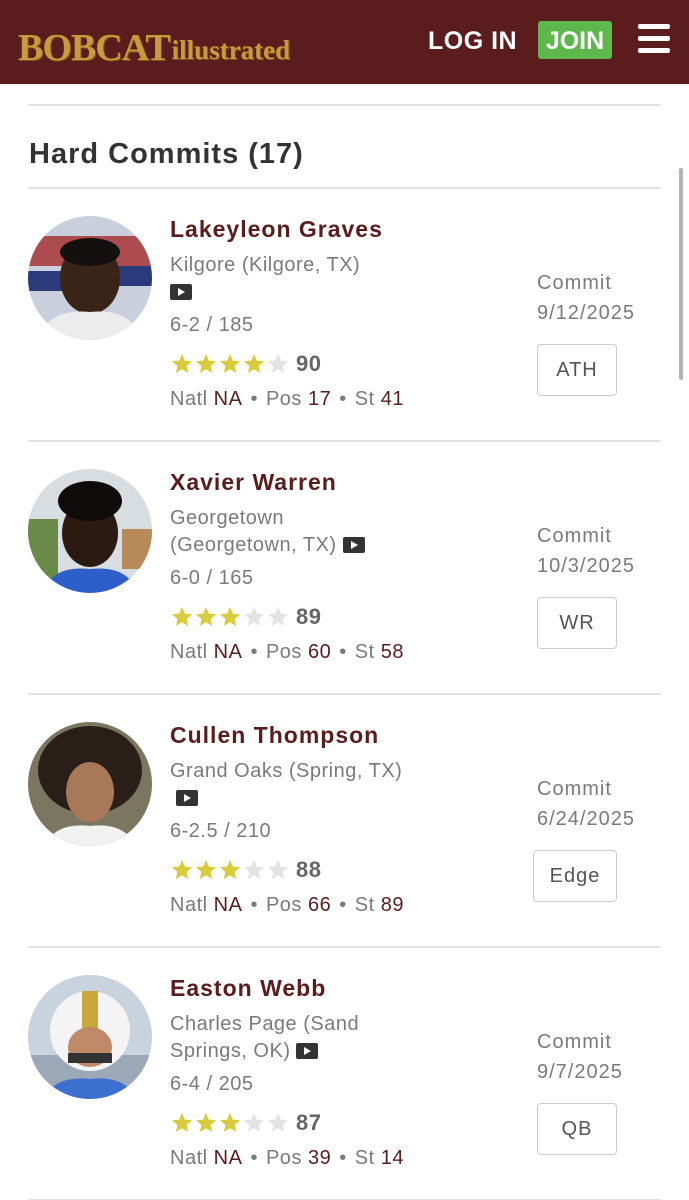 The width and height of the screenshot is (689, 1200). Describe the element at coordinates (231, 50) in the screenshot. I see `logo-sub-text: illustrated` at that location.